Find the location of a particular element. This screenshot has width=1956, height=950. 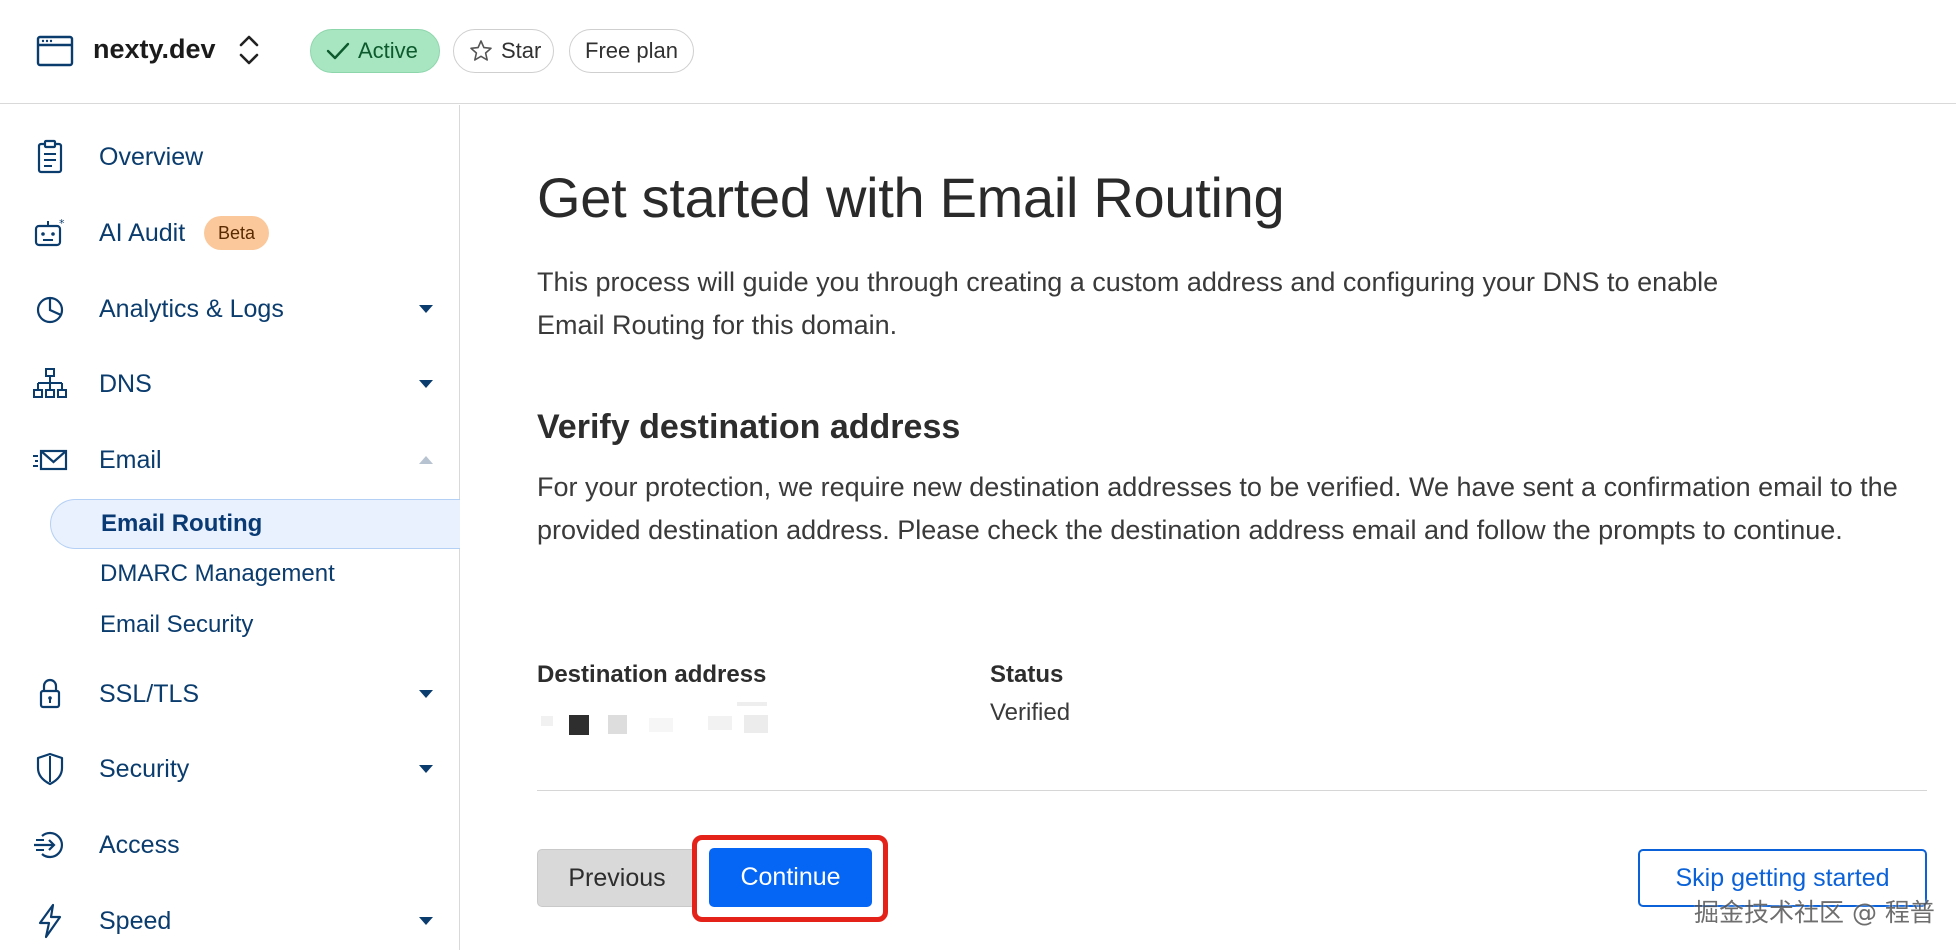

plan-label: Free plan is located at coordinates (631, 50).